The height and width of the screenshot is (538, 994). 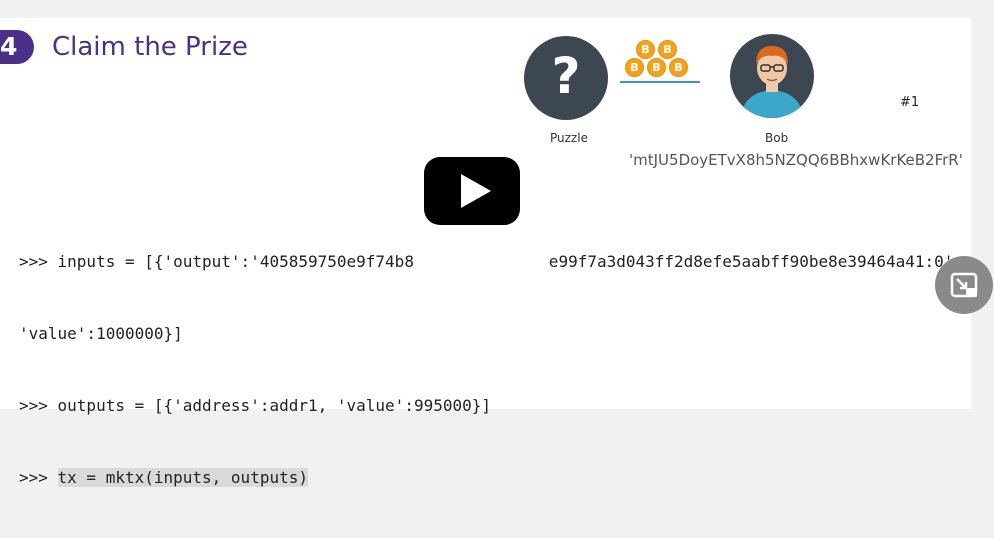 I want to click on play-button, so click(x=472, y=191).